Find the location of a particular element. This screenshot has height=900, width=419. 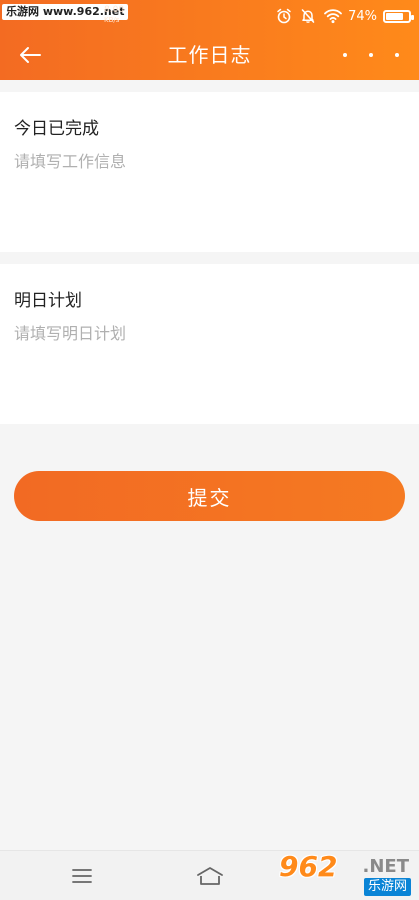

network-speed: 8.00 KB/s is located at coordinates (114, 15).